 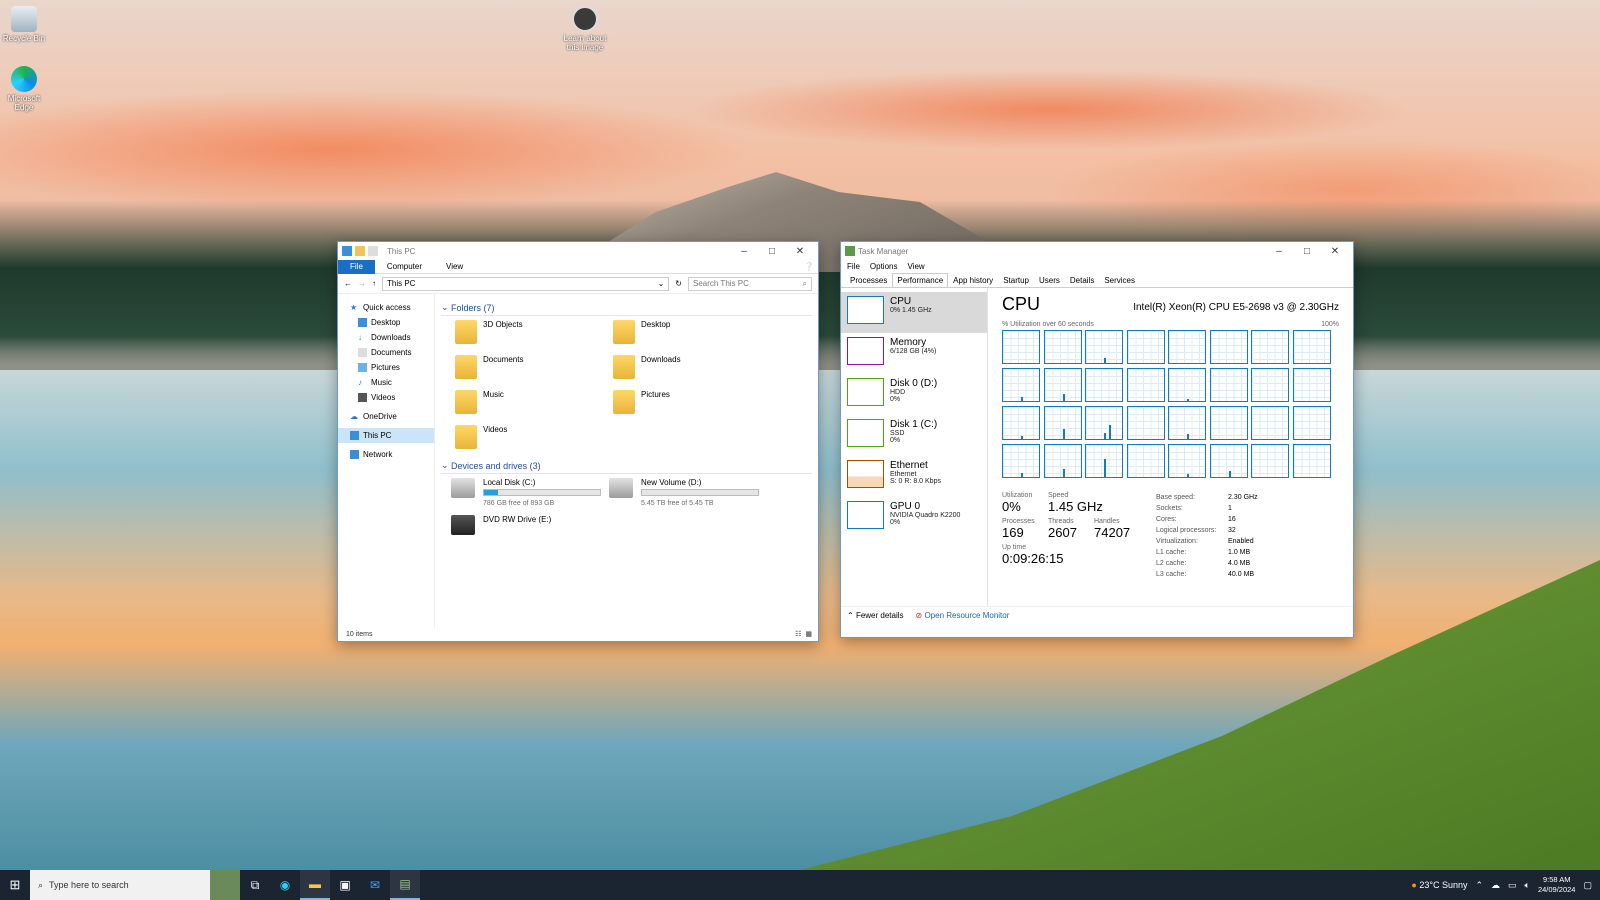 I want to click on folder-pictures: Pictures, so click(x=692, y=402).